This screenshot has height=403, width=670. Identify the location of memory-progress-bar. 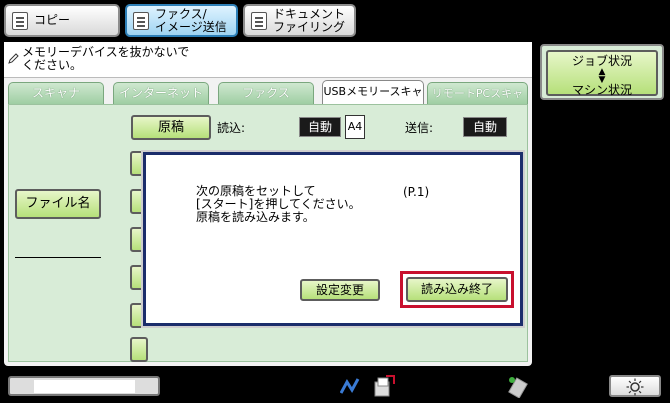
(84, 386).